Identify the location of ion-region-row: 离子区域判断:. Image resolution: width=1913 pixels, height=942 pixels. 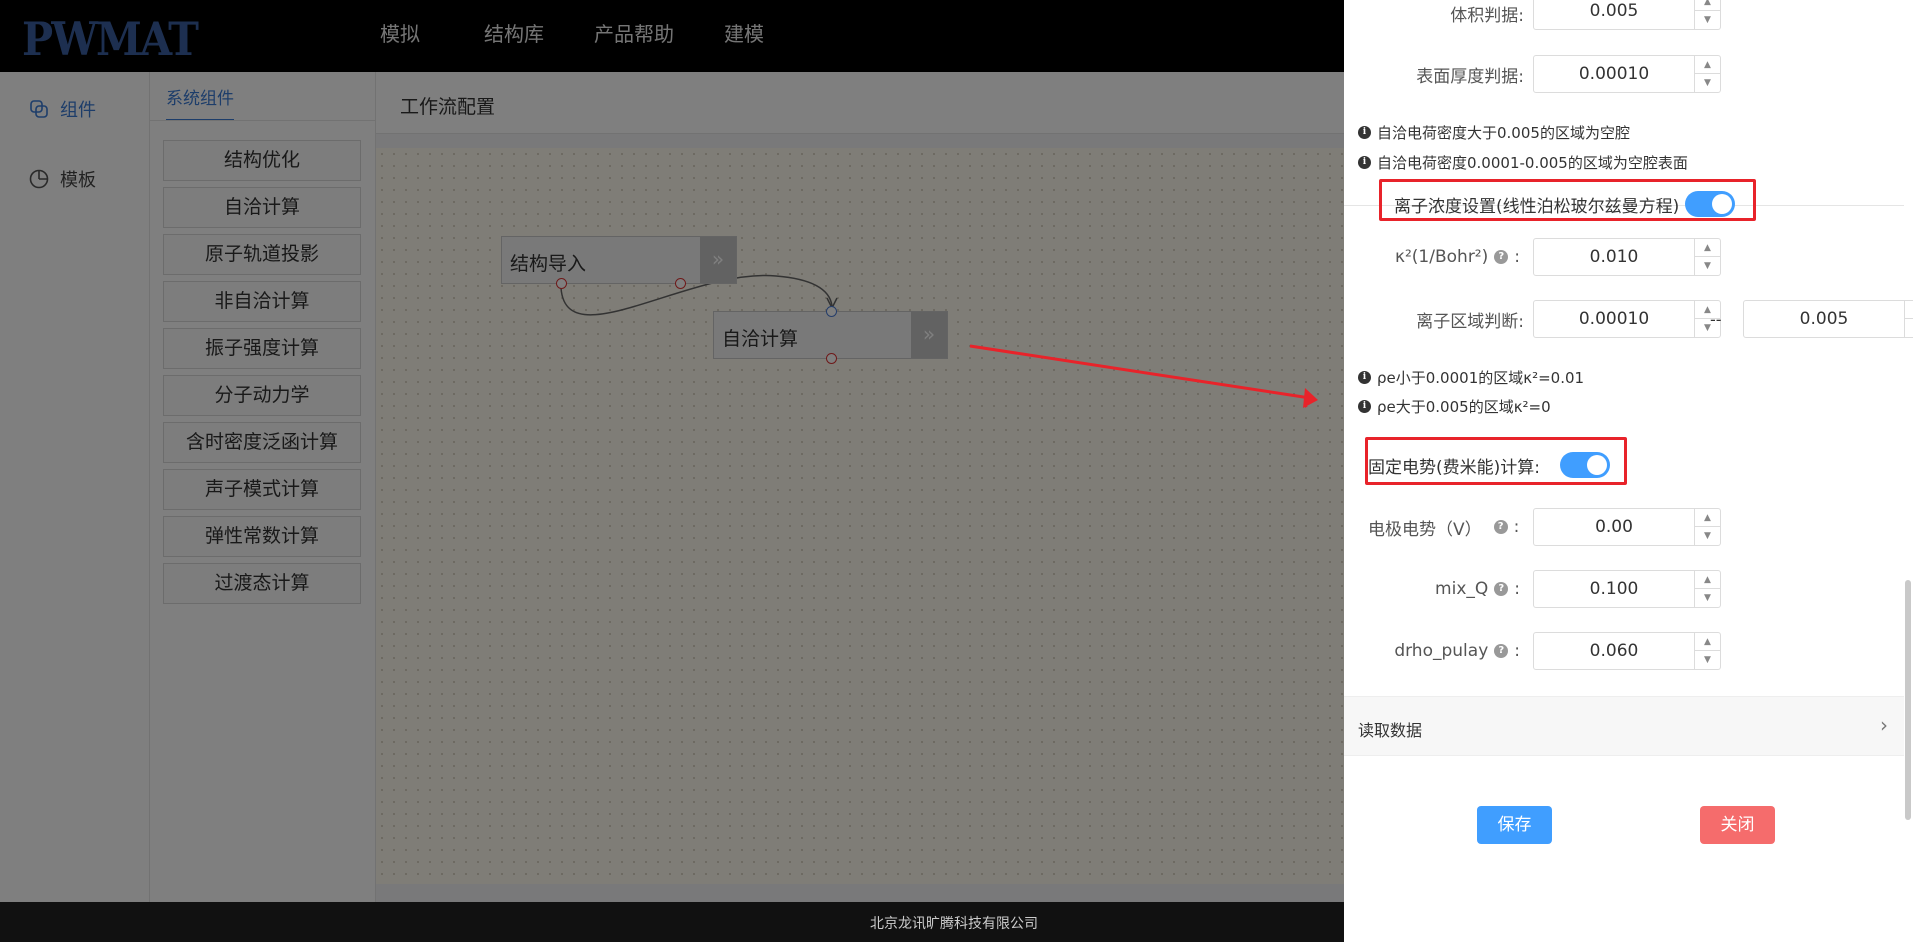
(1434, 319).